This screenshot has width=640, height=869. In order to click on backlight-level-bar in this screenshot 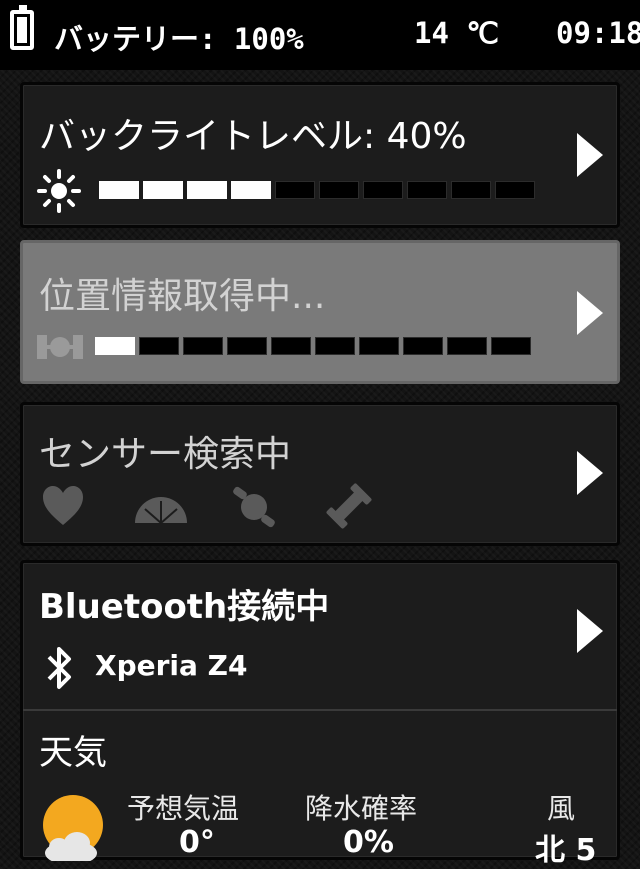, I will do `click(317, 190)`.